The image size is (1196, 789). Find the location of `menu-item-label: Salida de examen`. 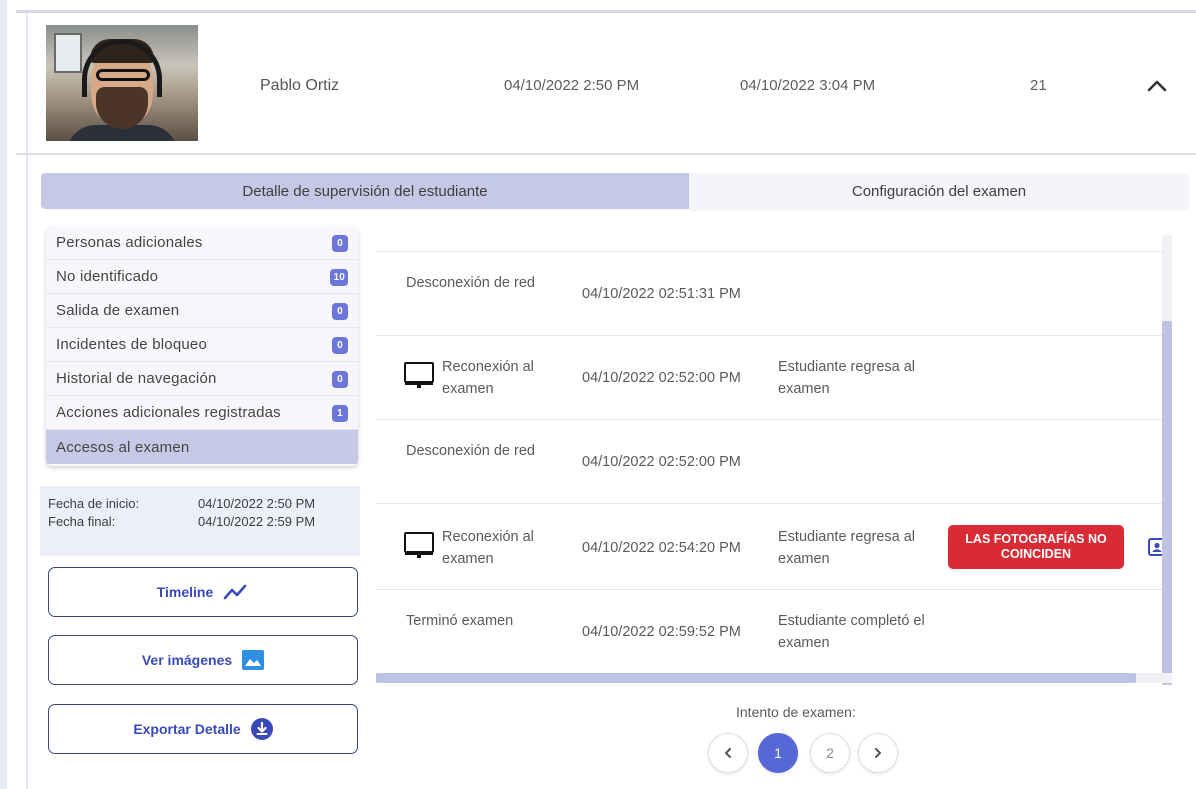

menu-item-label: Salida de examen is located at coordinates (118, 310).